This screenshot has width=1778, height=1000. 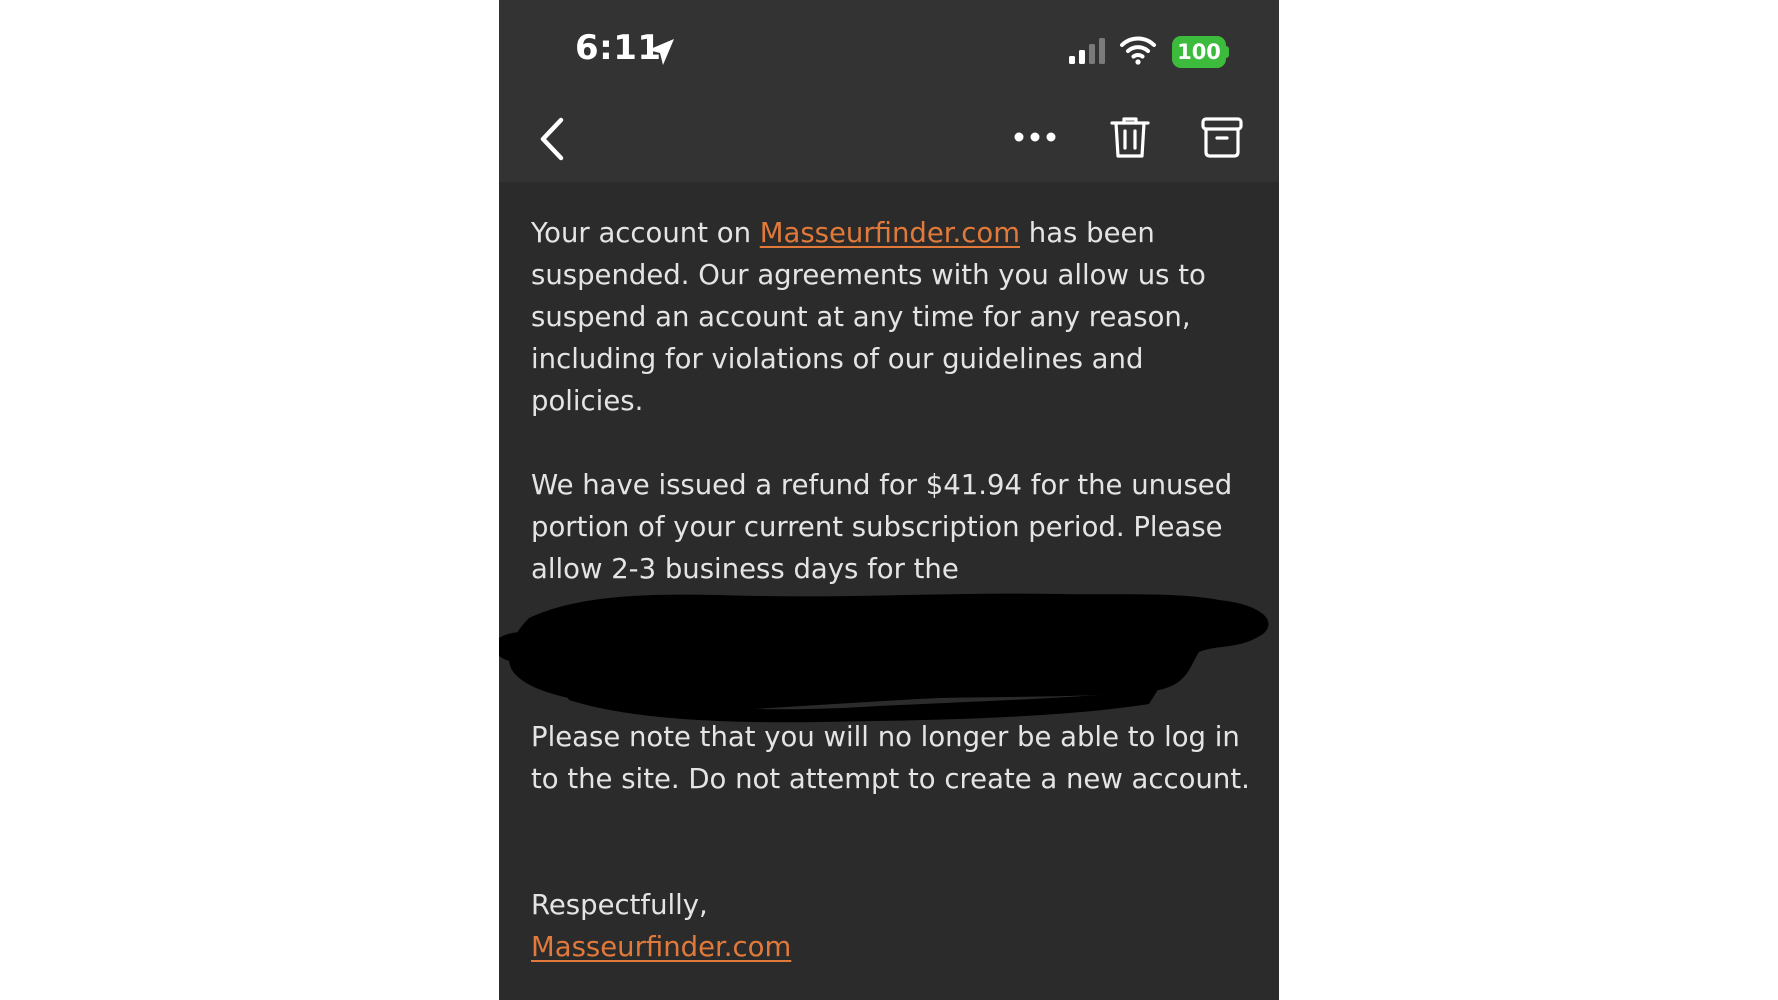 I want to click on battery-icon: 100, so click(x=1199, y=52).